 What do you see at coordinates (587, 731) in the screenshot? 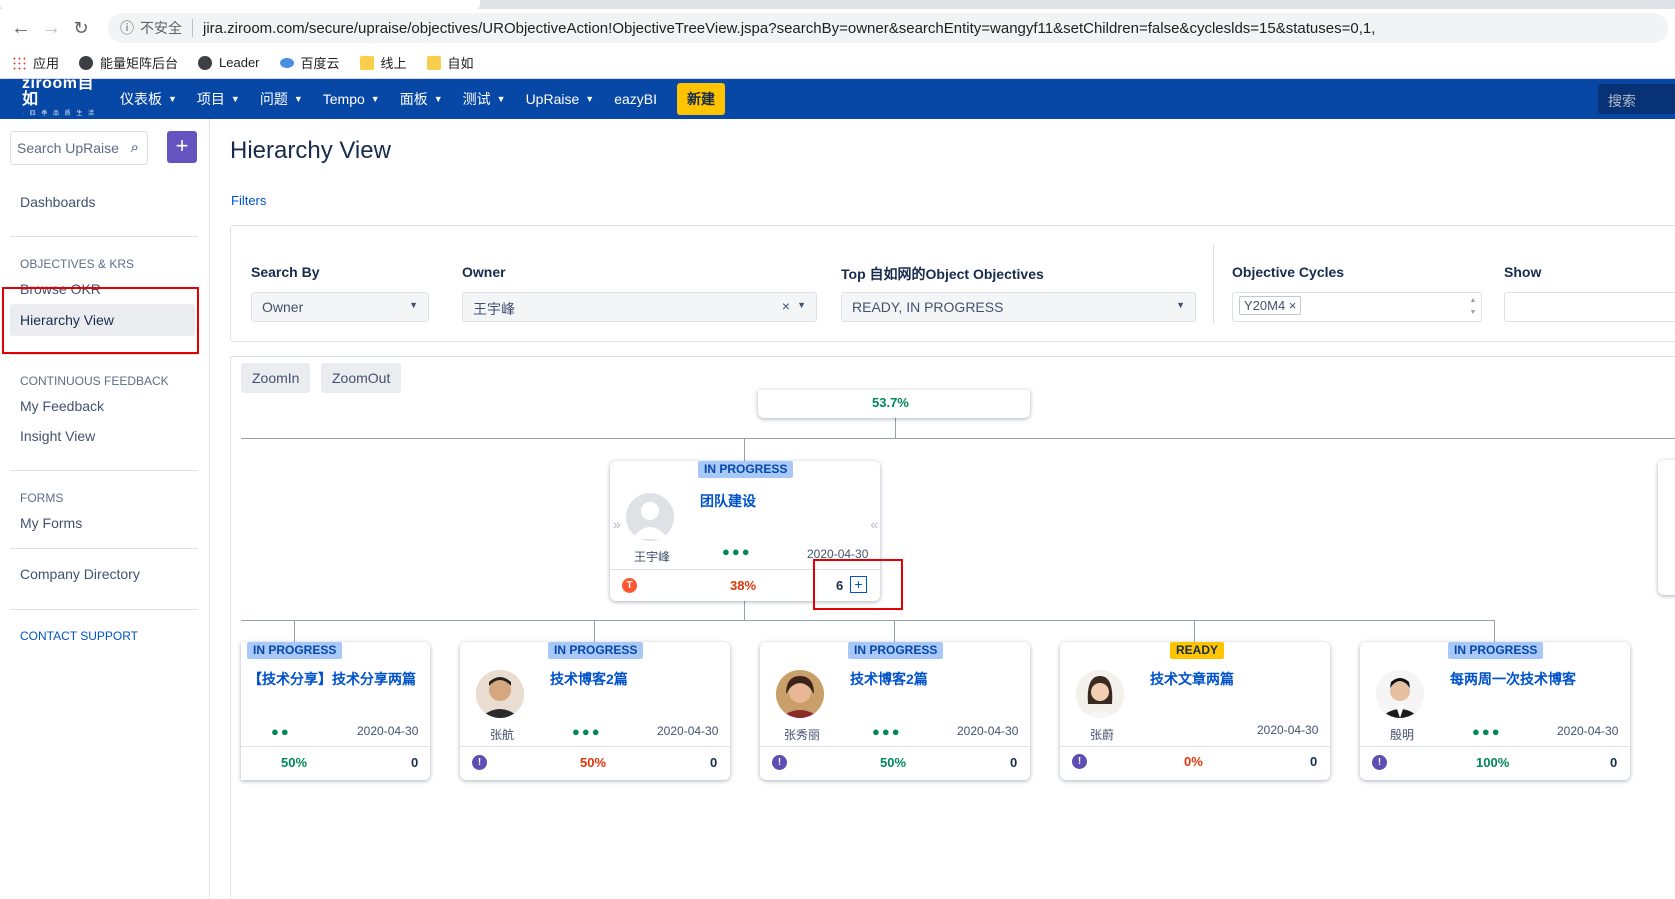
I see `progress-dots: ●●●` at bounding box center [587, 731].